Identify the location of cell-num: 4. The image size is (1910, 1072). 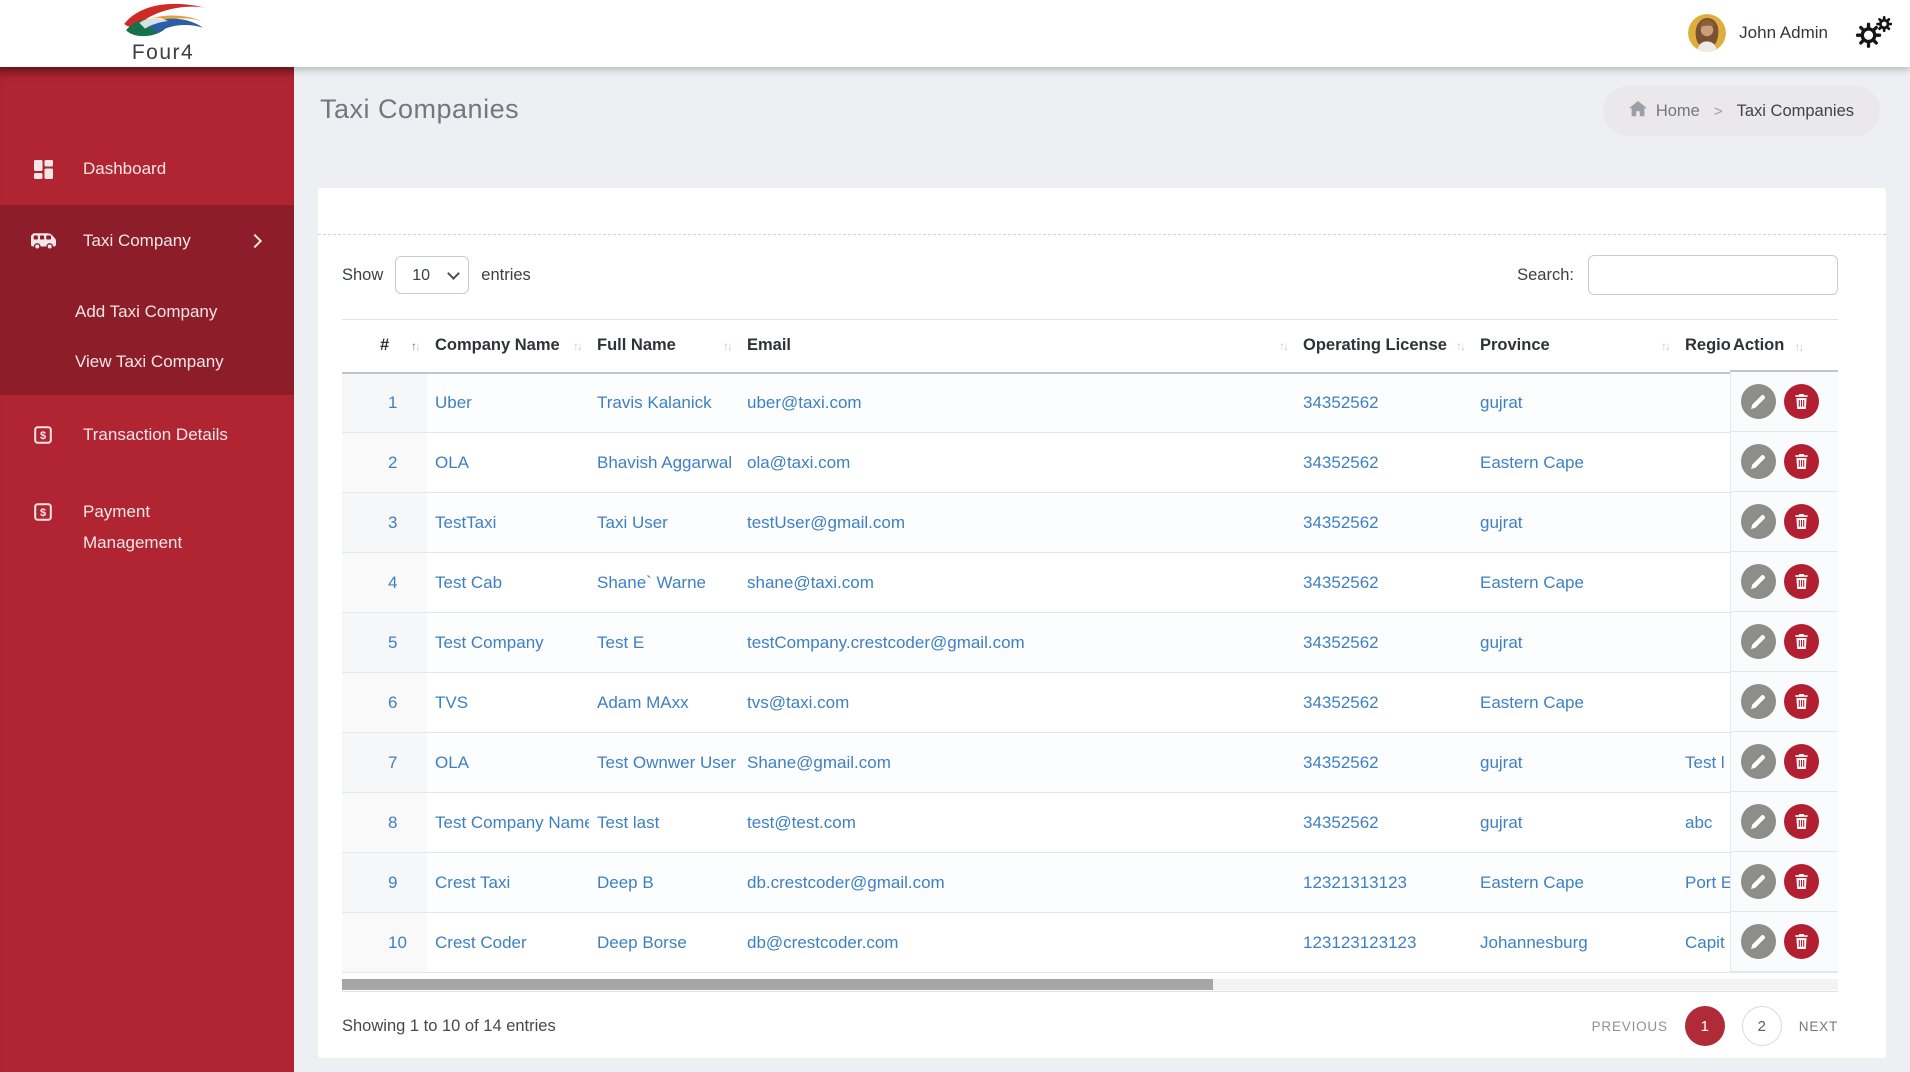
(384, 582).